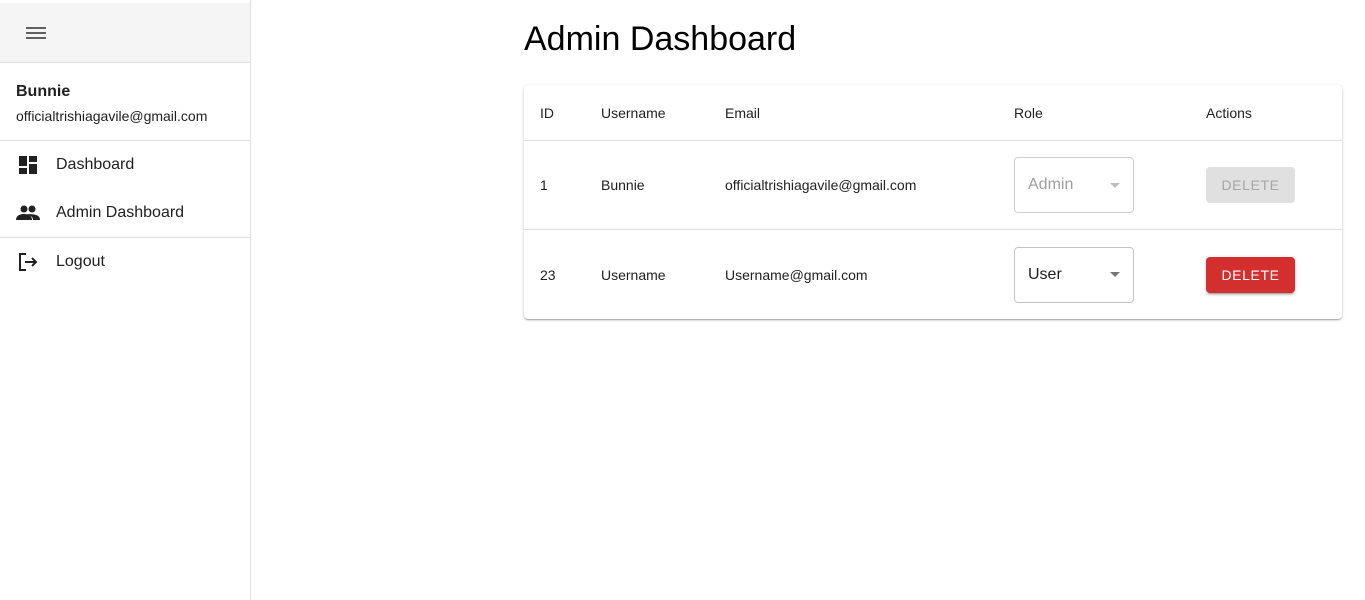 The height and width of the screenshot is (600, 1365). Describe the element at coordinates (120, 212) in the screenshot. I see `sidebar-item-label: Admin Dashboard` at that location.